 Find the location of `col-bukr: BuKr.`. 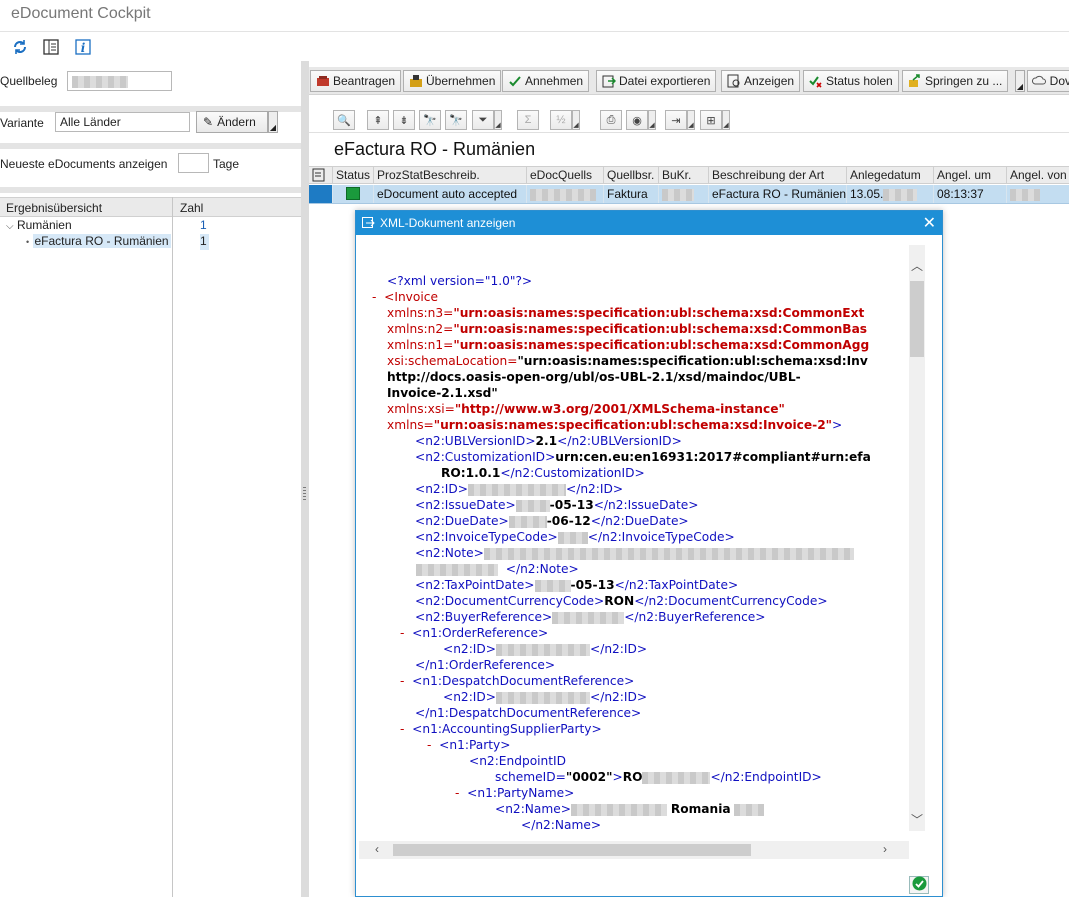

col-bukr: BuKr. is located at coordinates (684, 175).